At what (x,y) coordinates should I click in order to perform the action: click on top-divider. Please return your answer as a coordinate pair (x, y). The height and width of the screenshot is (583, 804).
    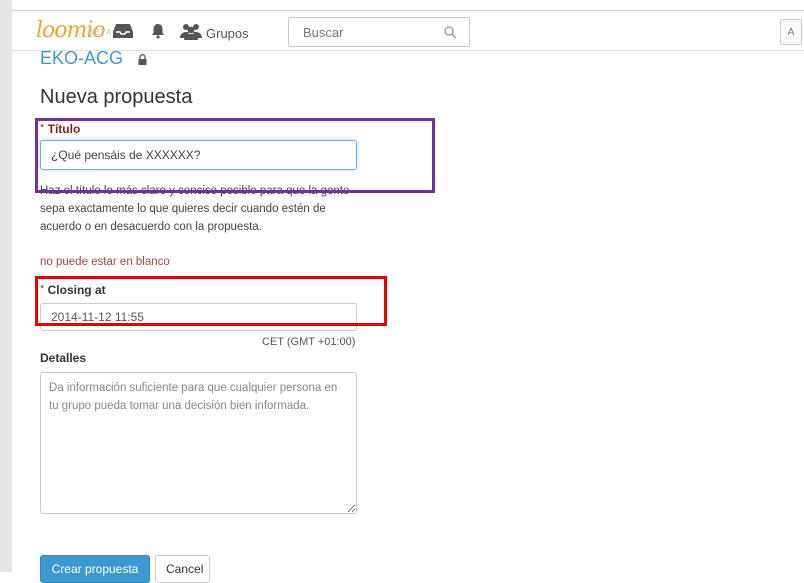
    Looking at the image, I should click on (408, 10).